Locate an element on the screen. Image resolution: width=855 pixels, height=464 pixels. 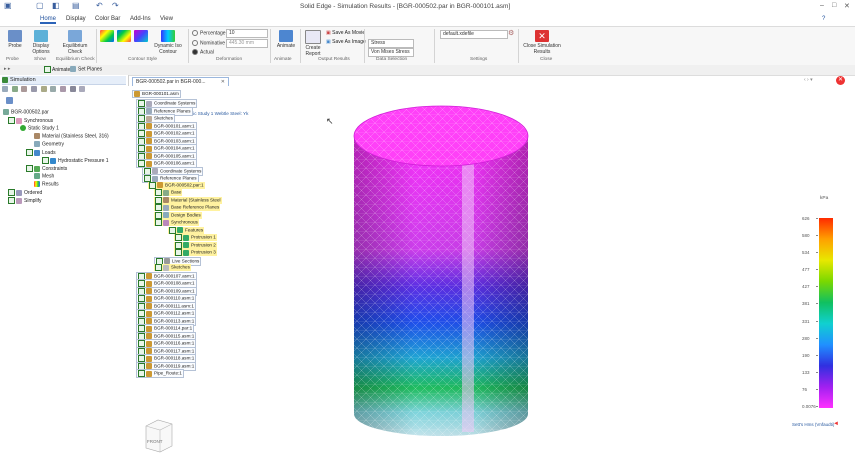
animate-toggle: Animate is located at coordinates (57, 69).